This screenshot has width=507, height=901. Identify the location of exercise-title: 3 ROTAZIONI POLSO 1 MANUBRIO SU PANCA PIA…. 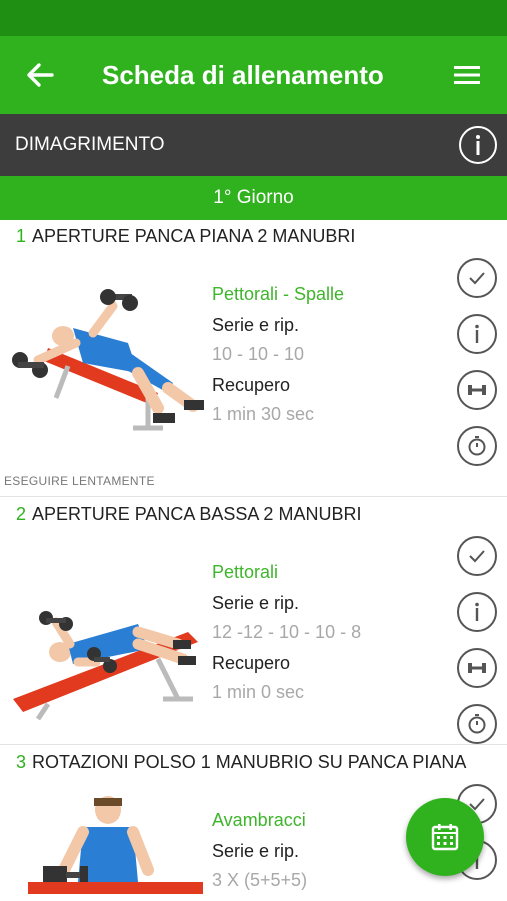
(241, 762).